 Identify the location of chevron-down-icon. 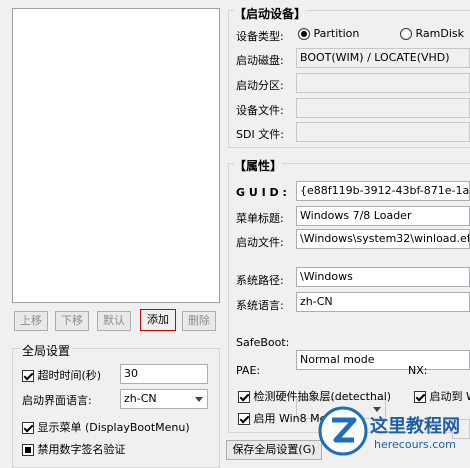
(199, 399).